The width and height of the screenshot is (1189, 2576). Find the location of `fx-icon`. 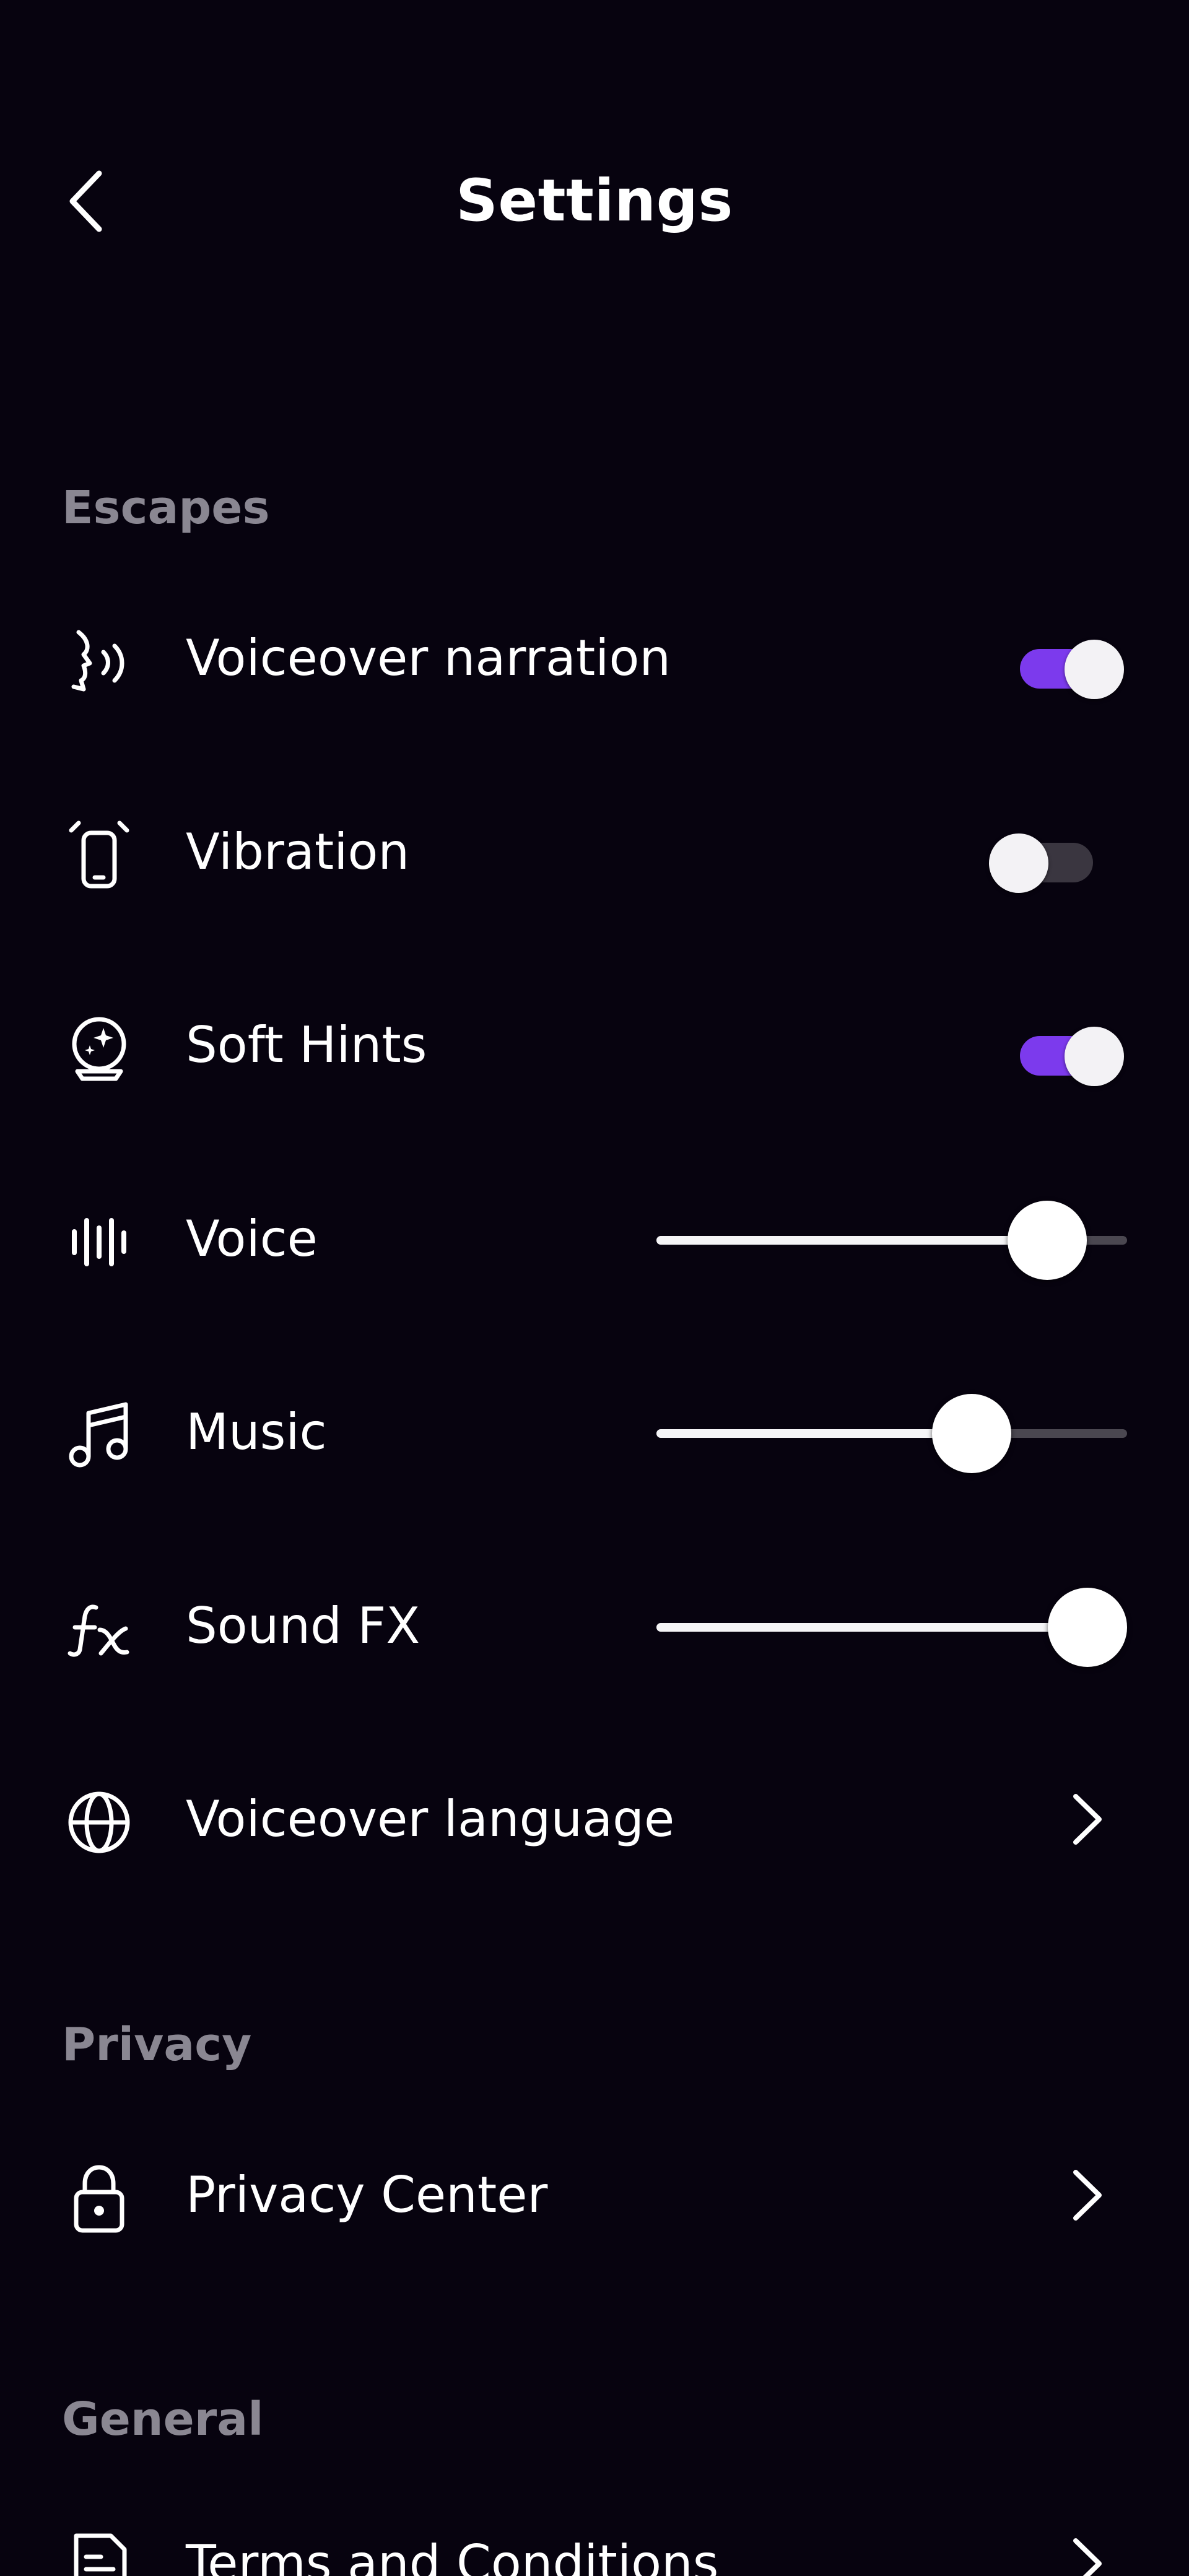

fx-icon is located at coordinates (99, 1629).